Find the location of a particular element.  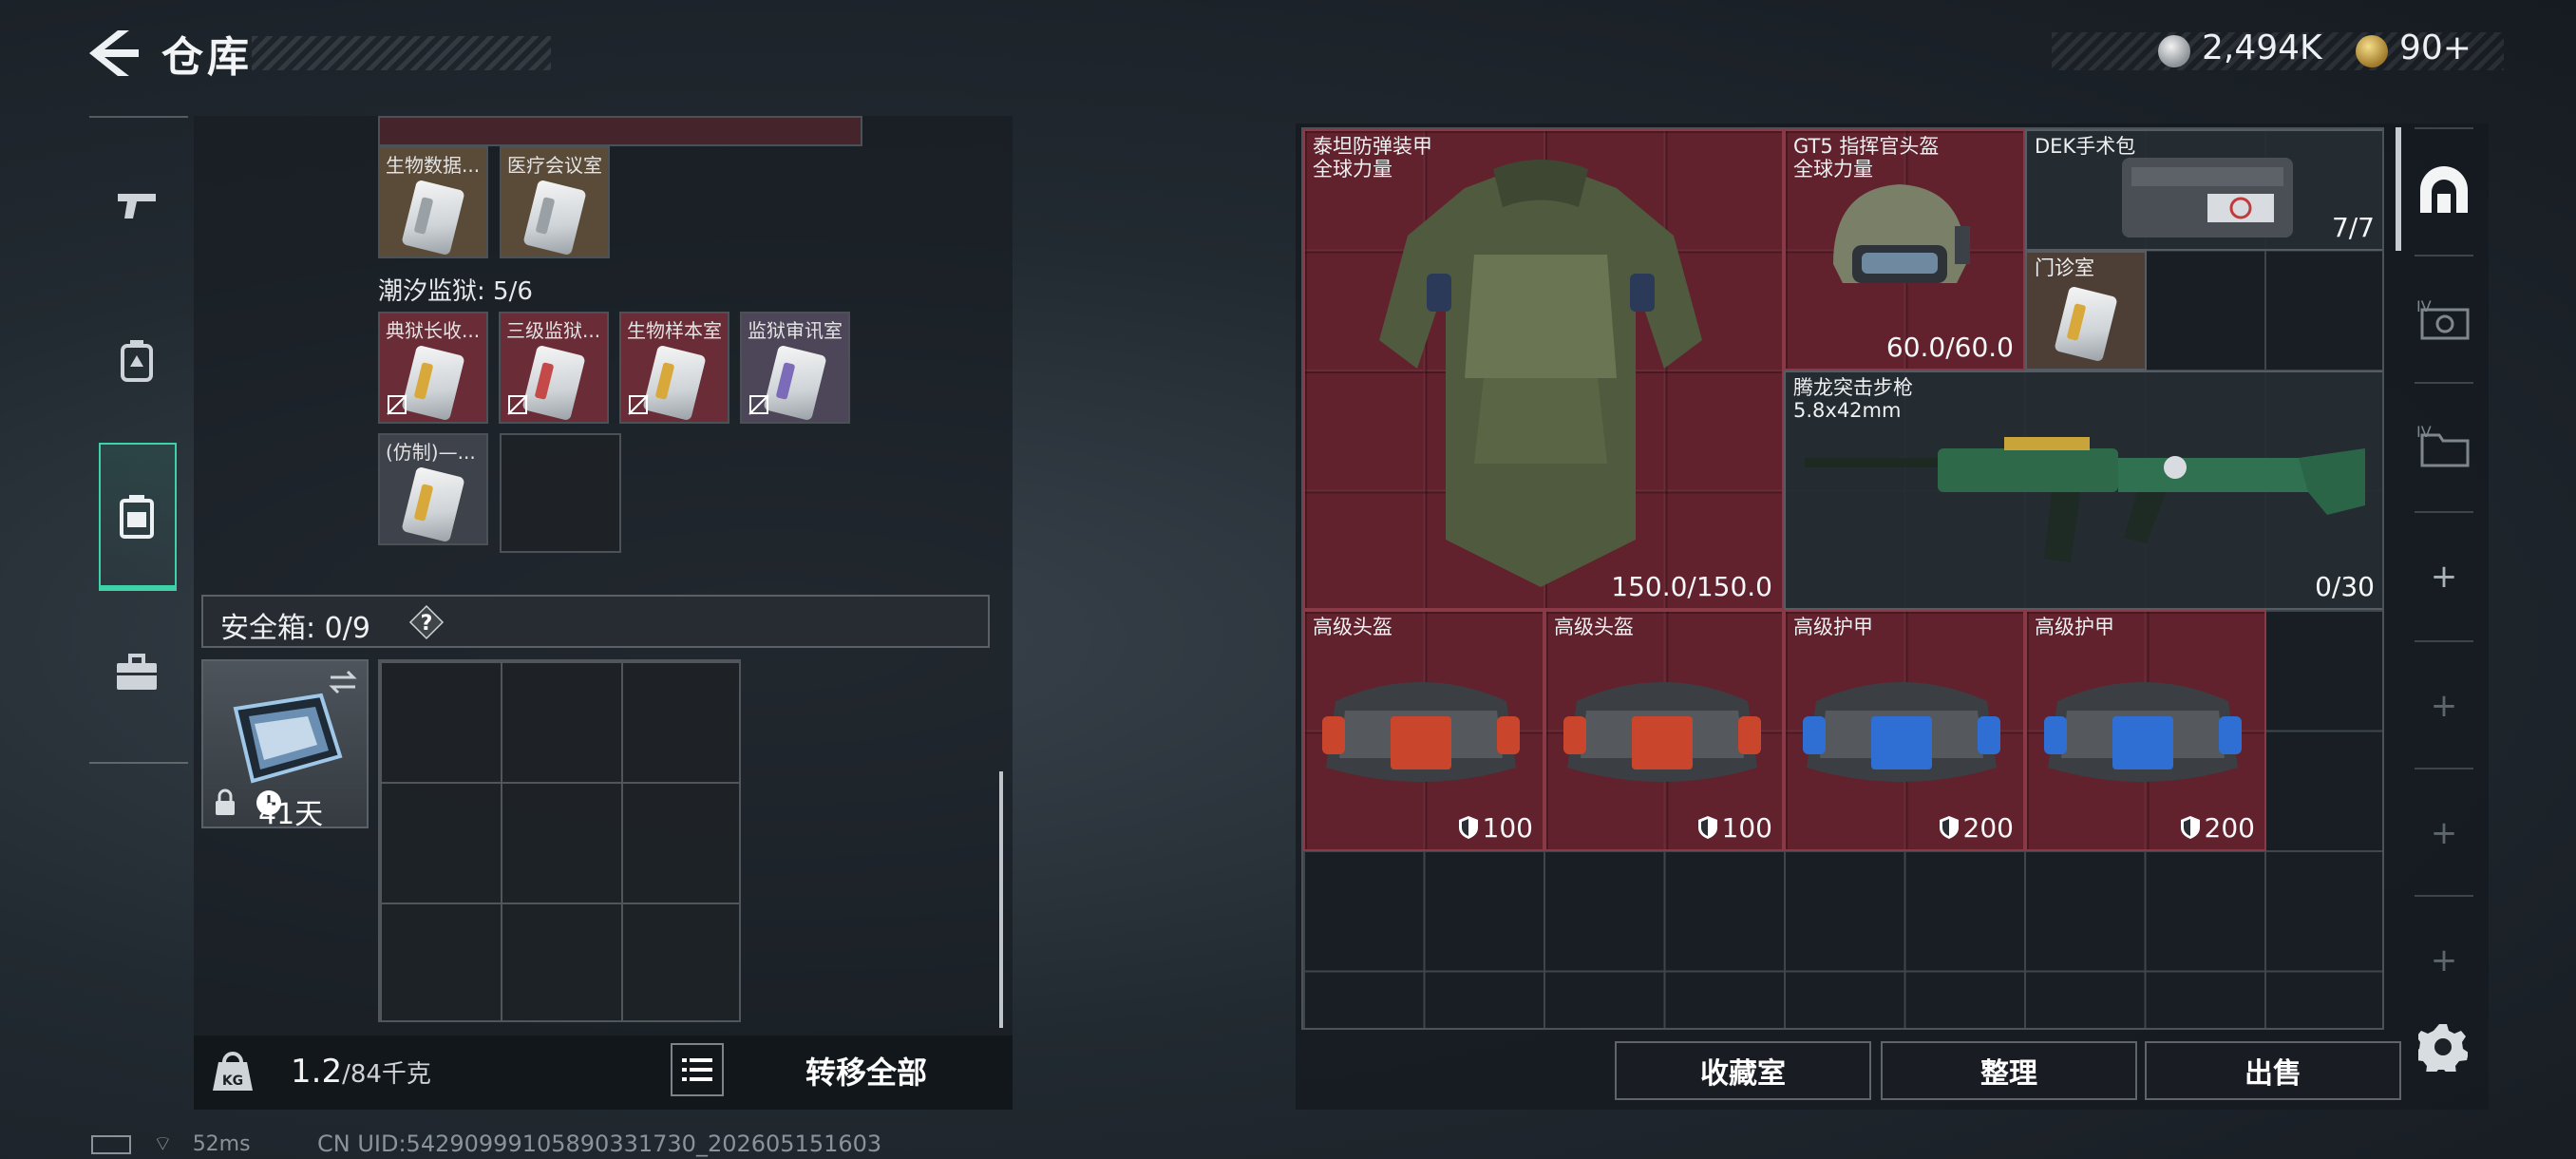

key-card: 监狱审讯室 is located at coordinates (795, 368).